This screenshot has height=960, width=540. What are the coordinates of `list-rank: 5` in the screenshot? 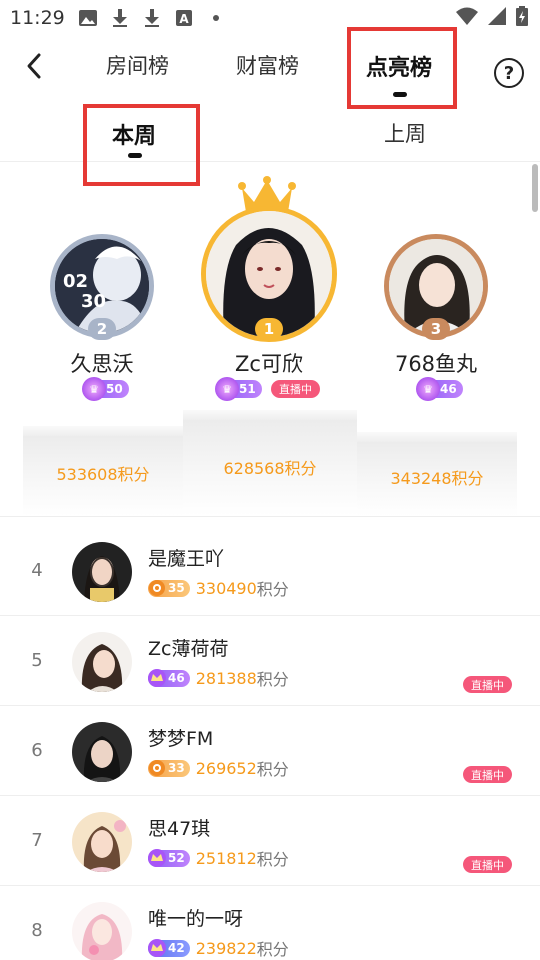 It's located at (37, 660).